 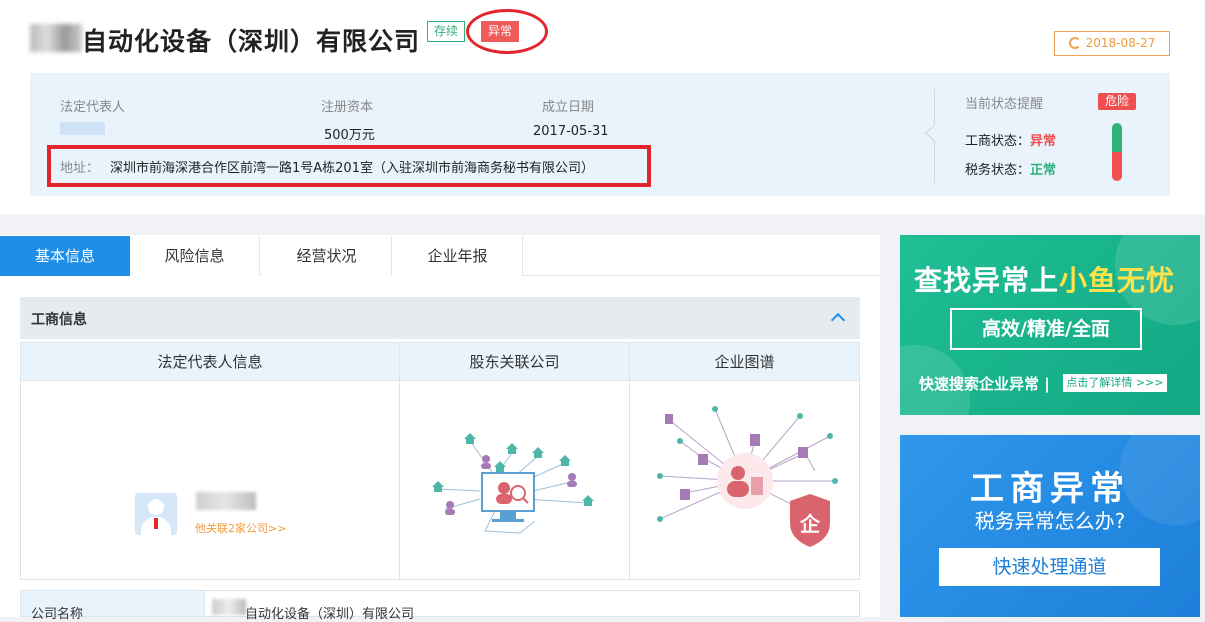 What do you see at coordinates (513, 483) in the screenshot?
I see `shareholder-network-illustration` at bounding box center [513, 483].